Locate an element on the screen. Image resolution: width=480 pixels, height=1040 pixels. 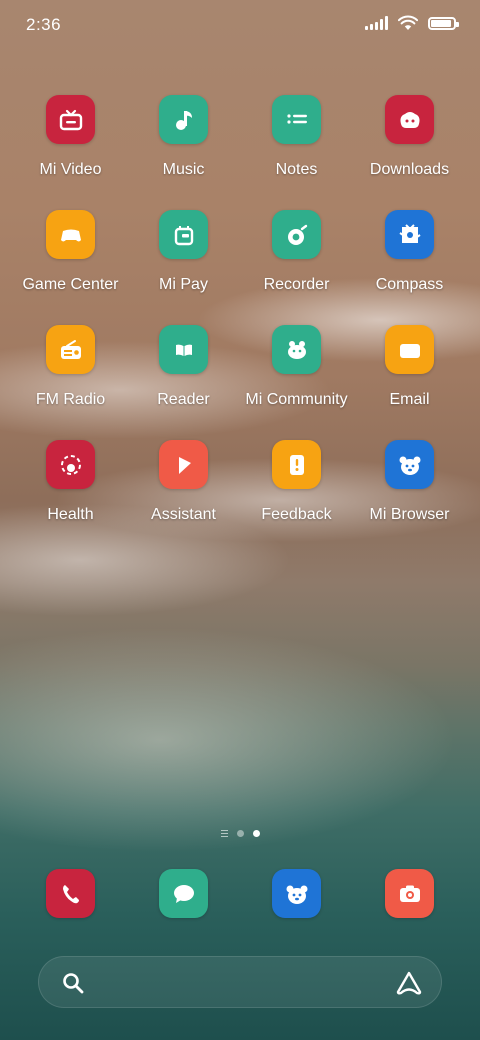
assistant-icon is located at coordinates (183, 464).